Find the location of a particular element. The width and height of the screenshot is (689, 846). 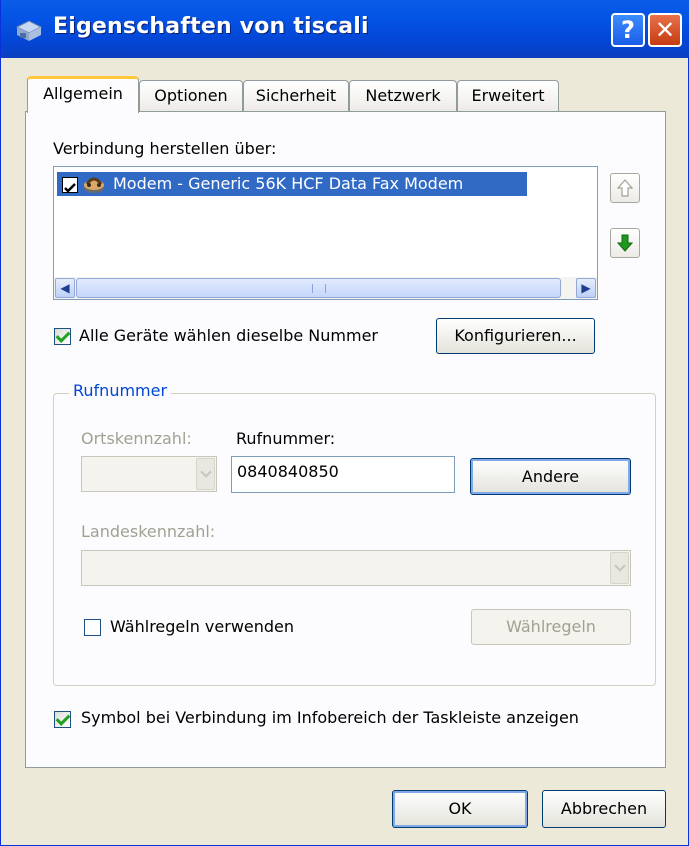

same-number-checkbox is located at coordinates (62, 336).